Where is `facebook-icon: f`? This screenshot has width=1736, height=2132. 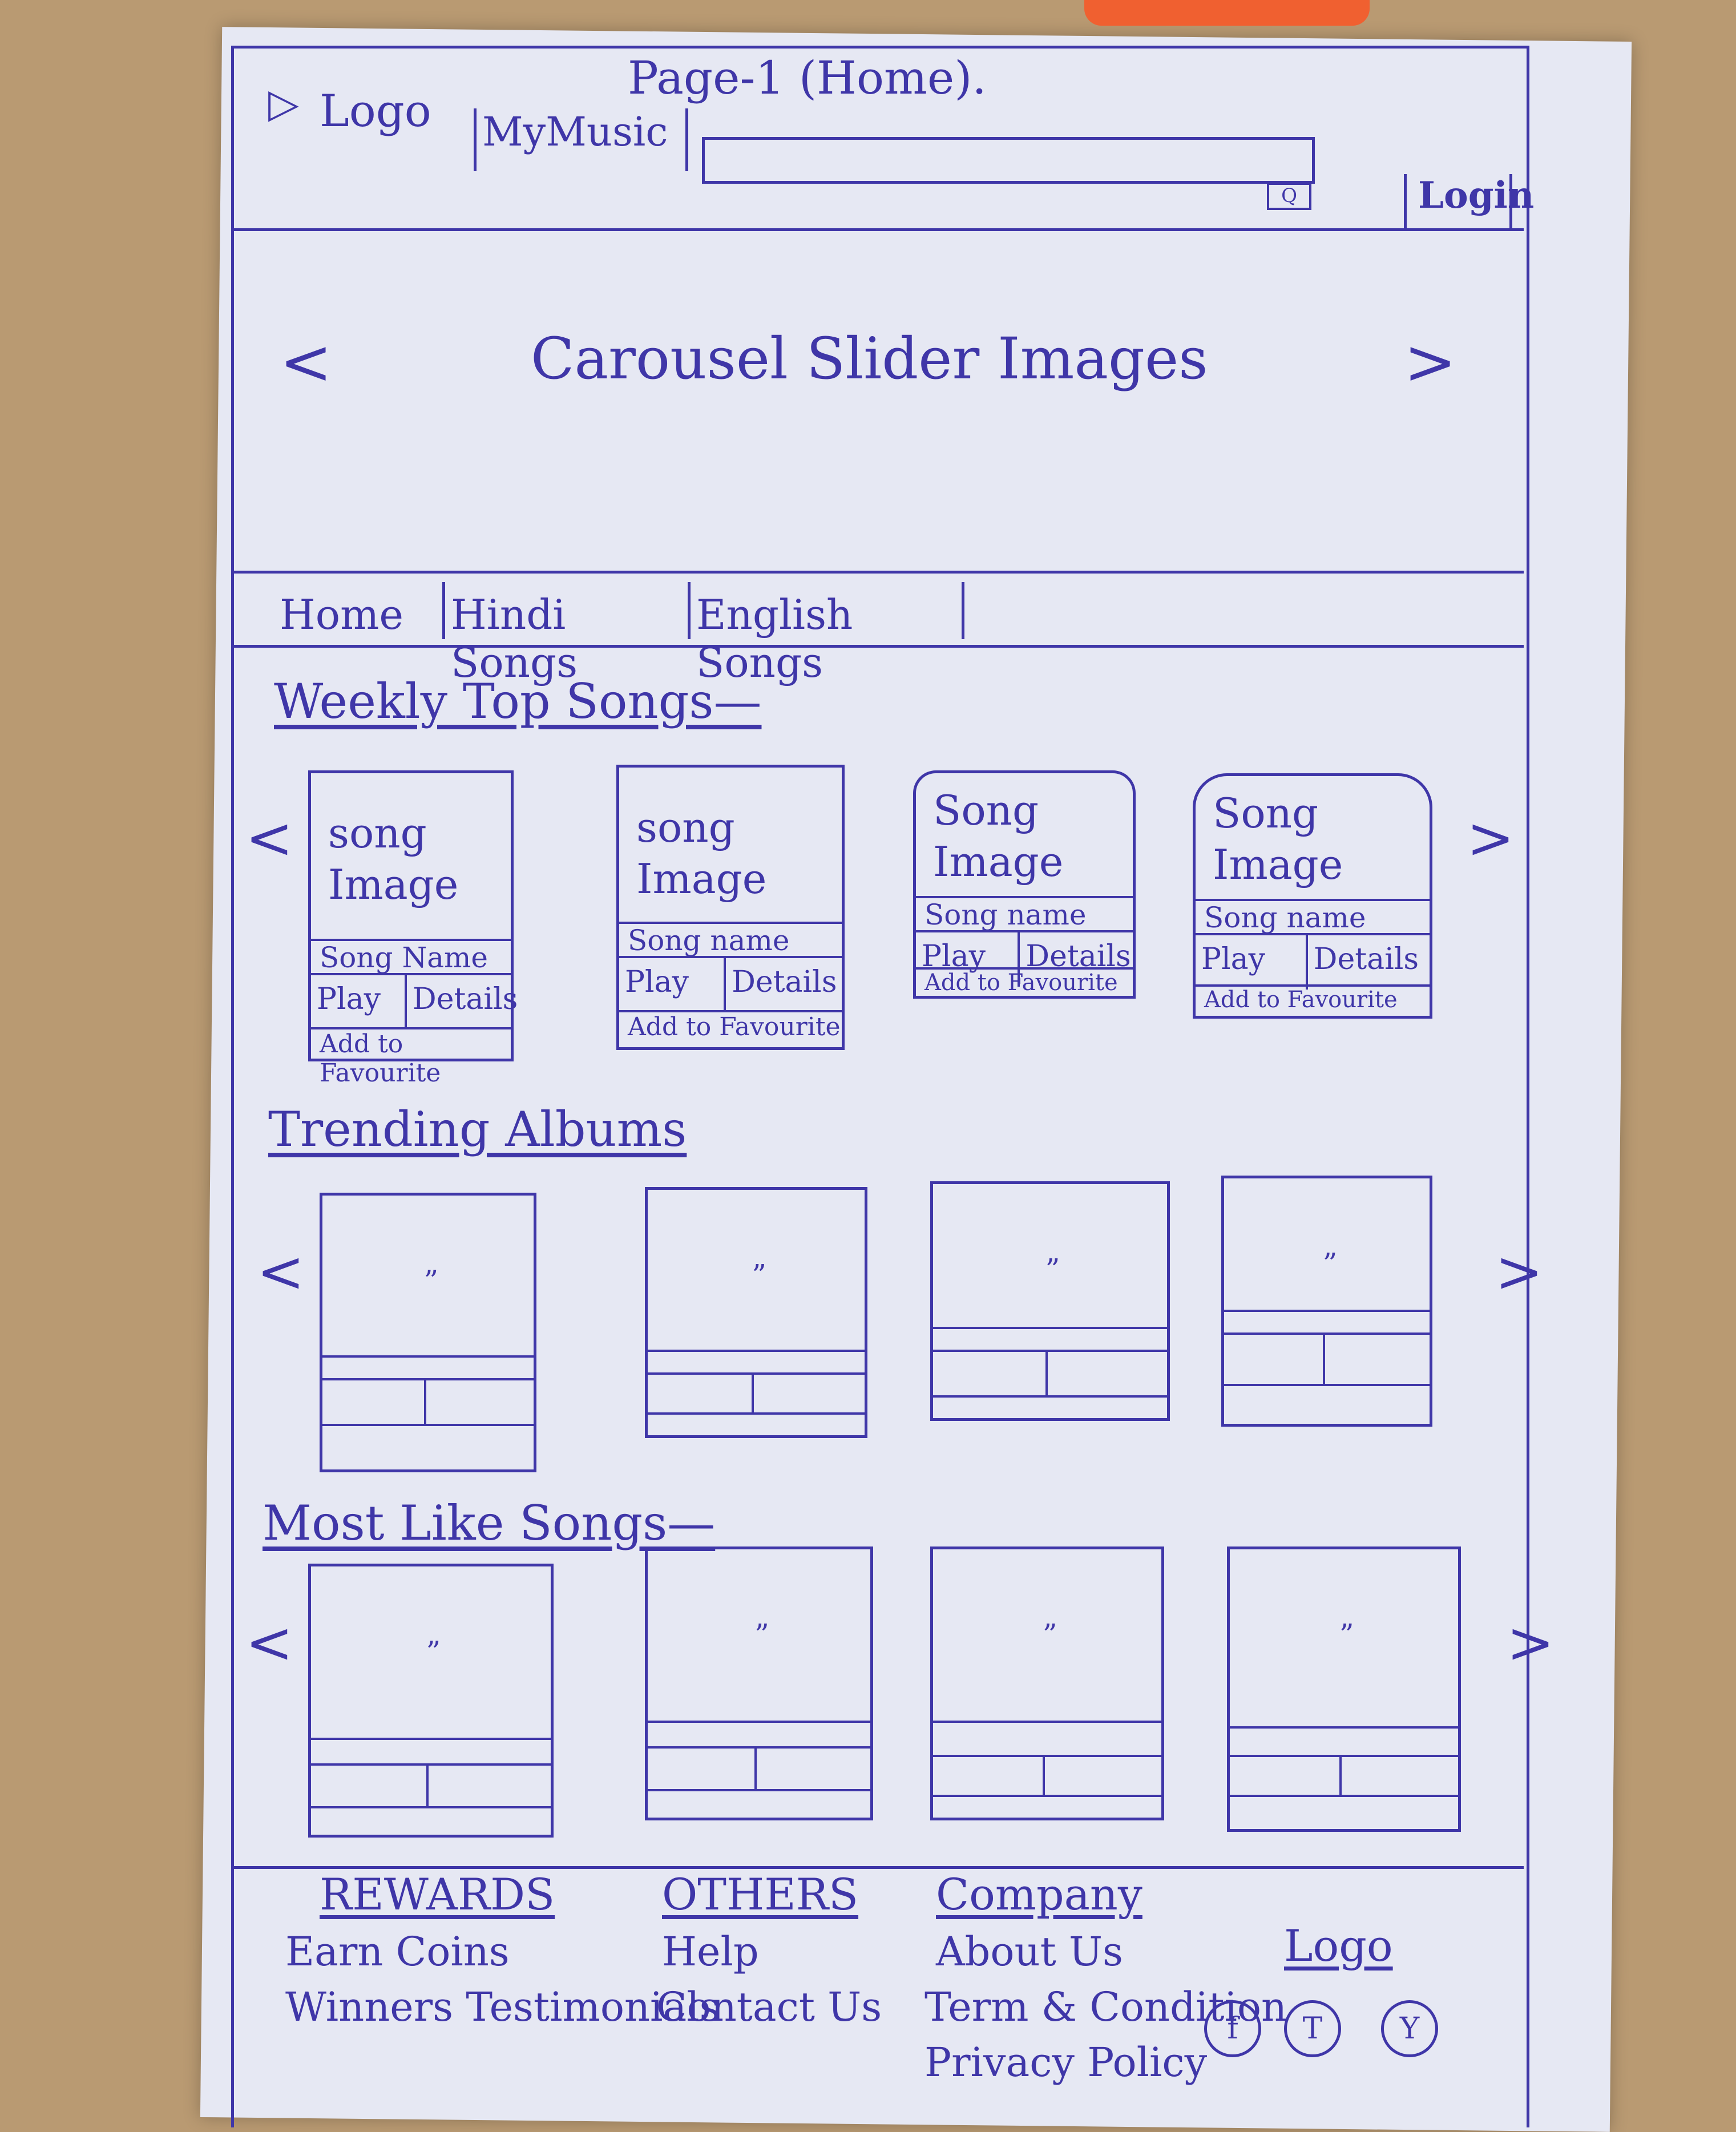 facebook-icon: f is located at coordinates (1232, 2028).